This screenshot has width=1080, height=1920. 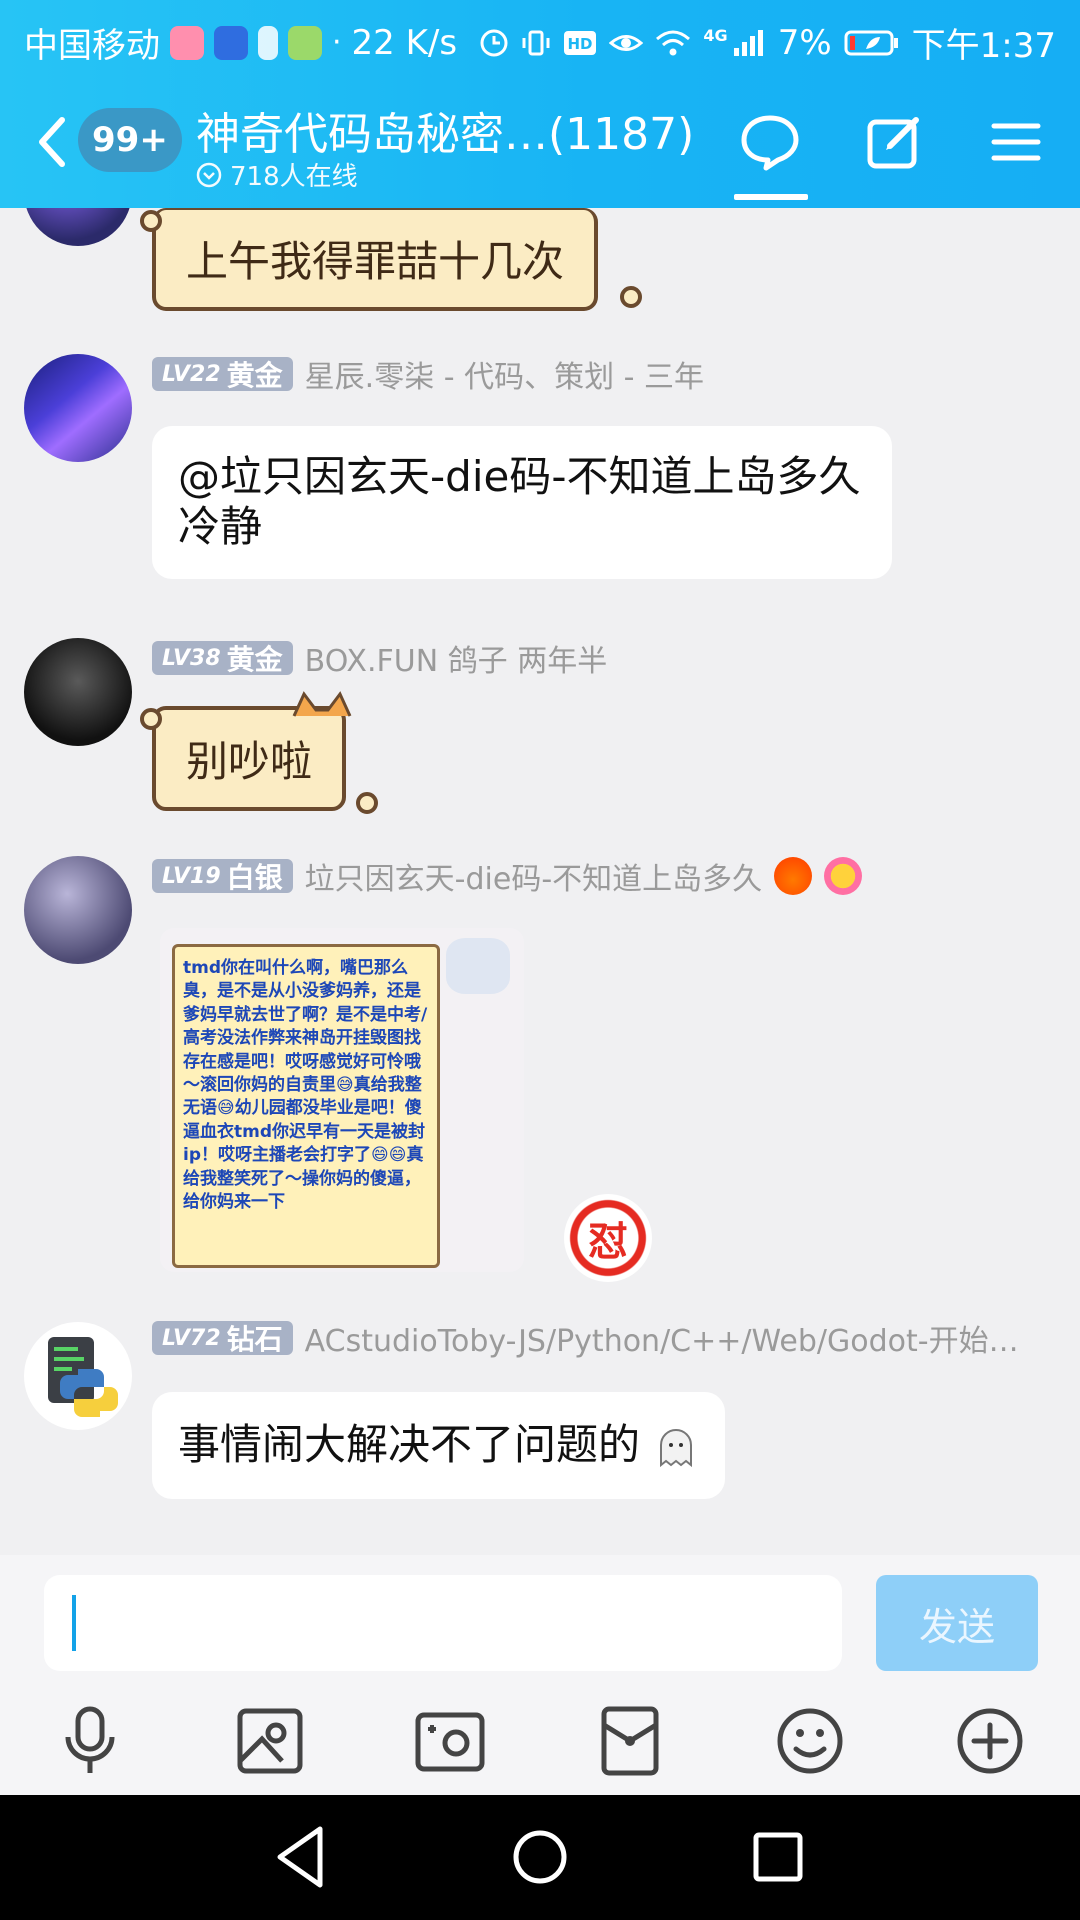 I want to click on active-tab-indicator, so click(x=771, y=197).